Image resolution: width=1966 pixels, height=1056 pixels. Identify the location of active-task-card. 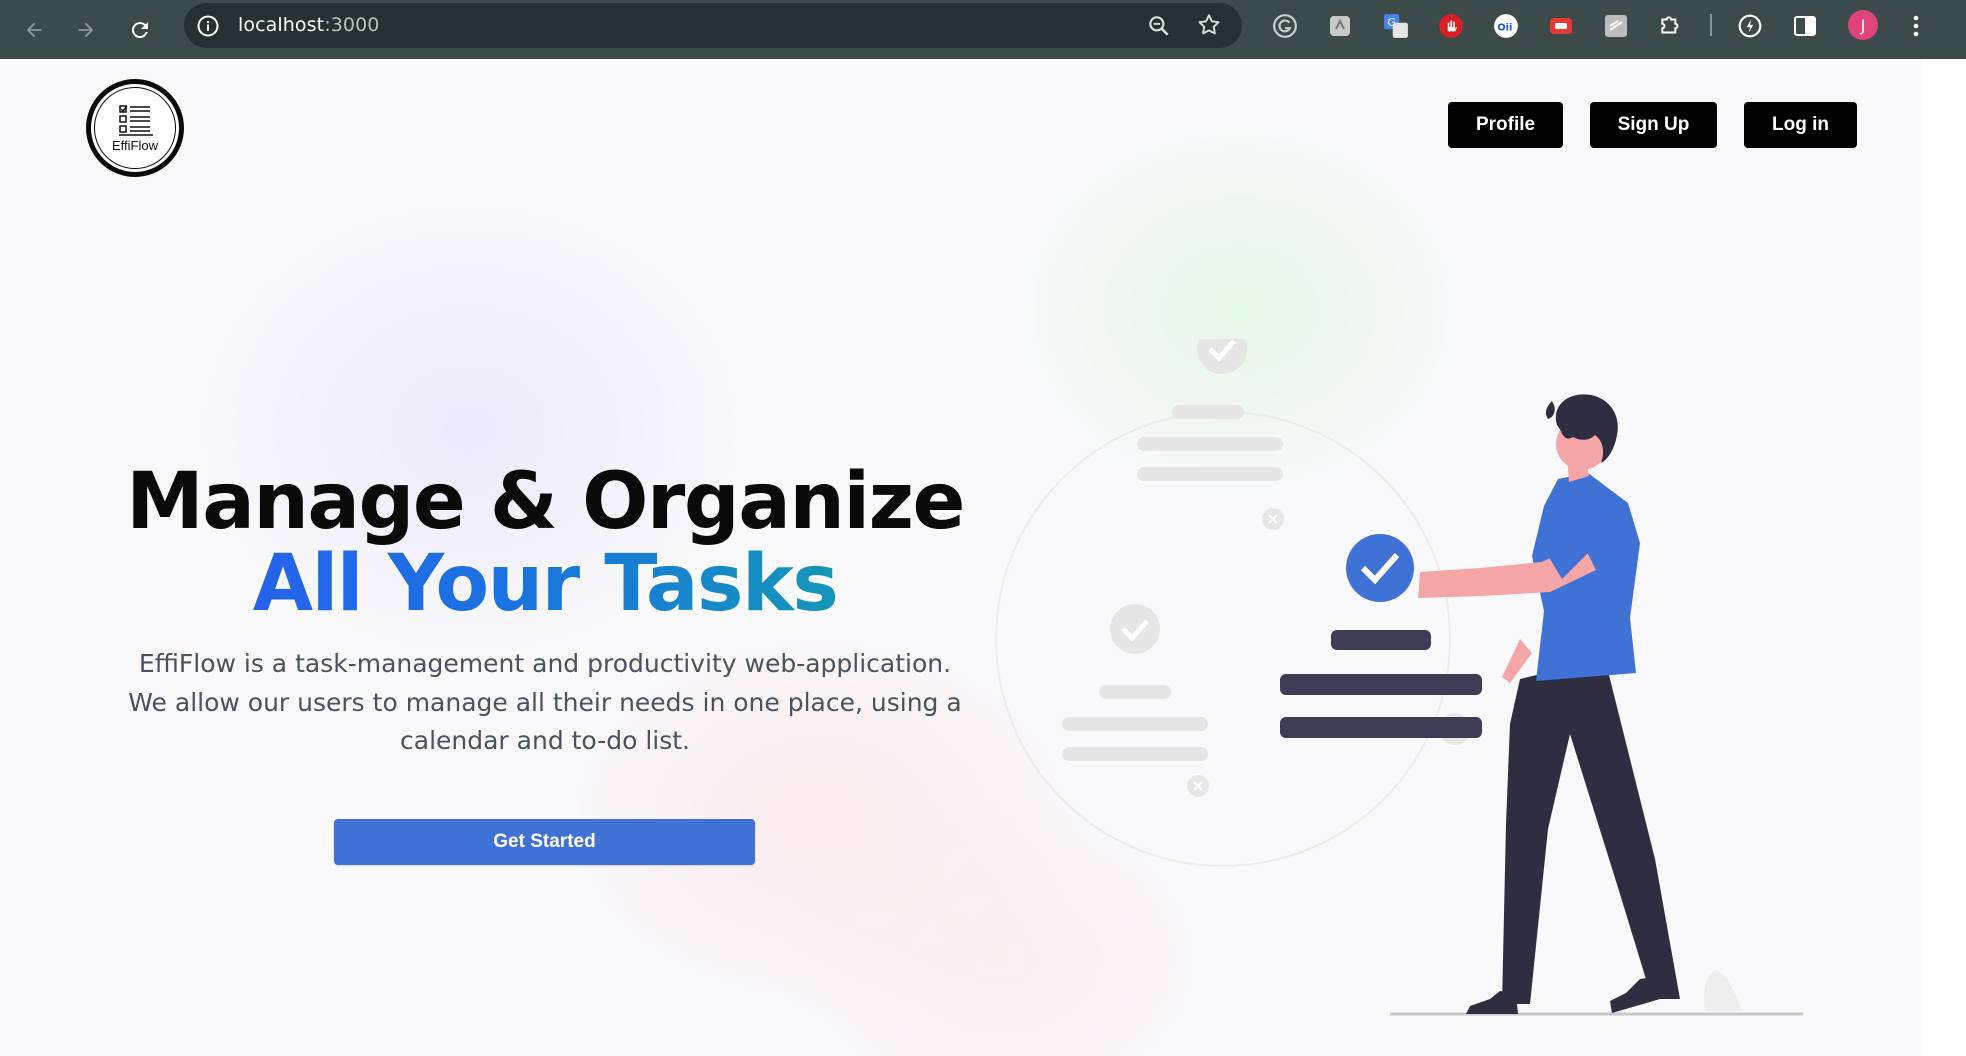
(1381, 636).